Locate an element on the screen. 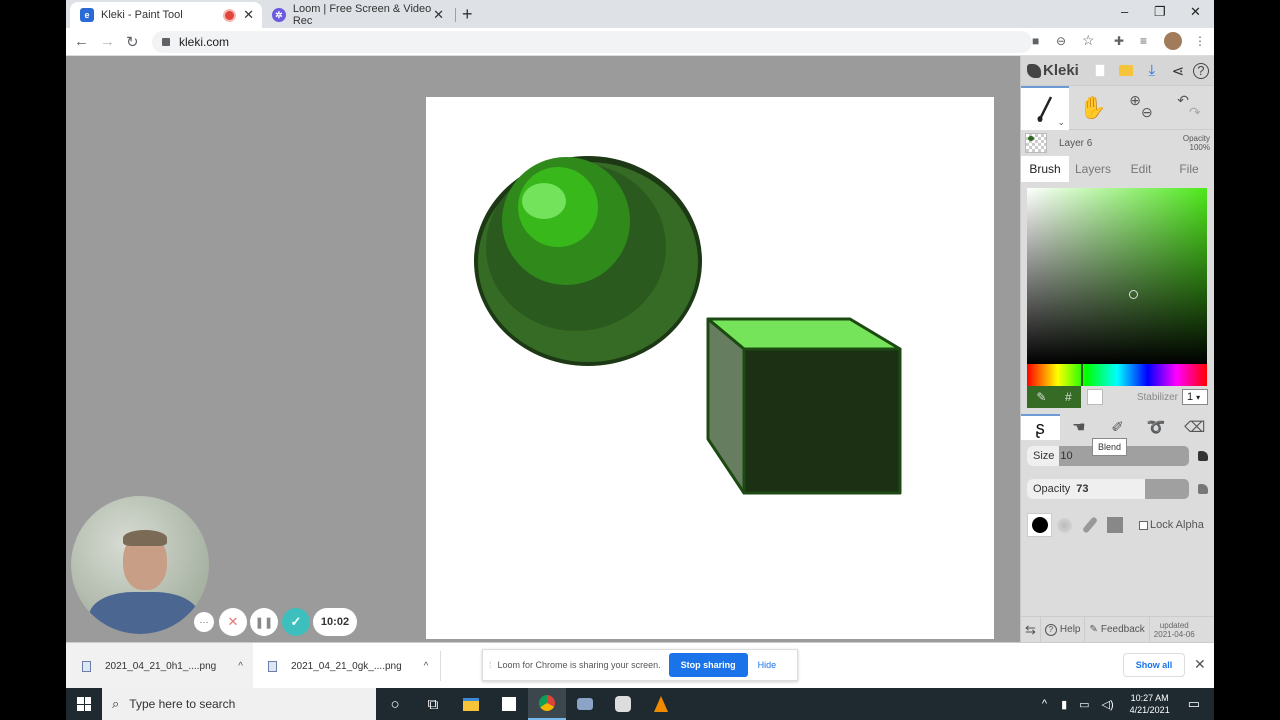 This screenshot has height=720, width=1280. zoom-out-icon: ⊖ is located at coordinates (1147, 112).